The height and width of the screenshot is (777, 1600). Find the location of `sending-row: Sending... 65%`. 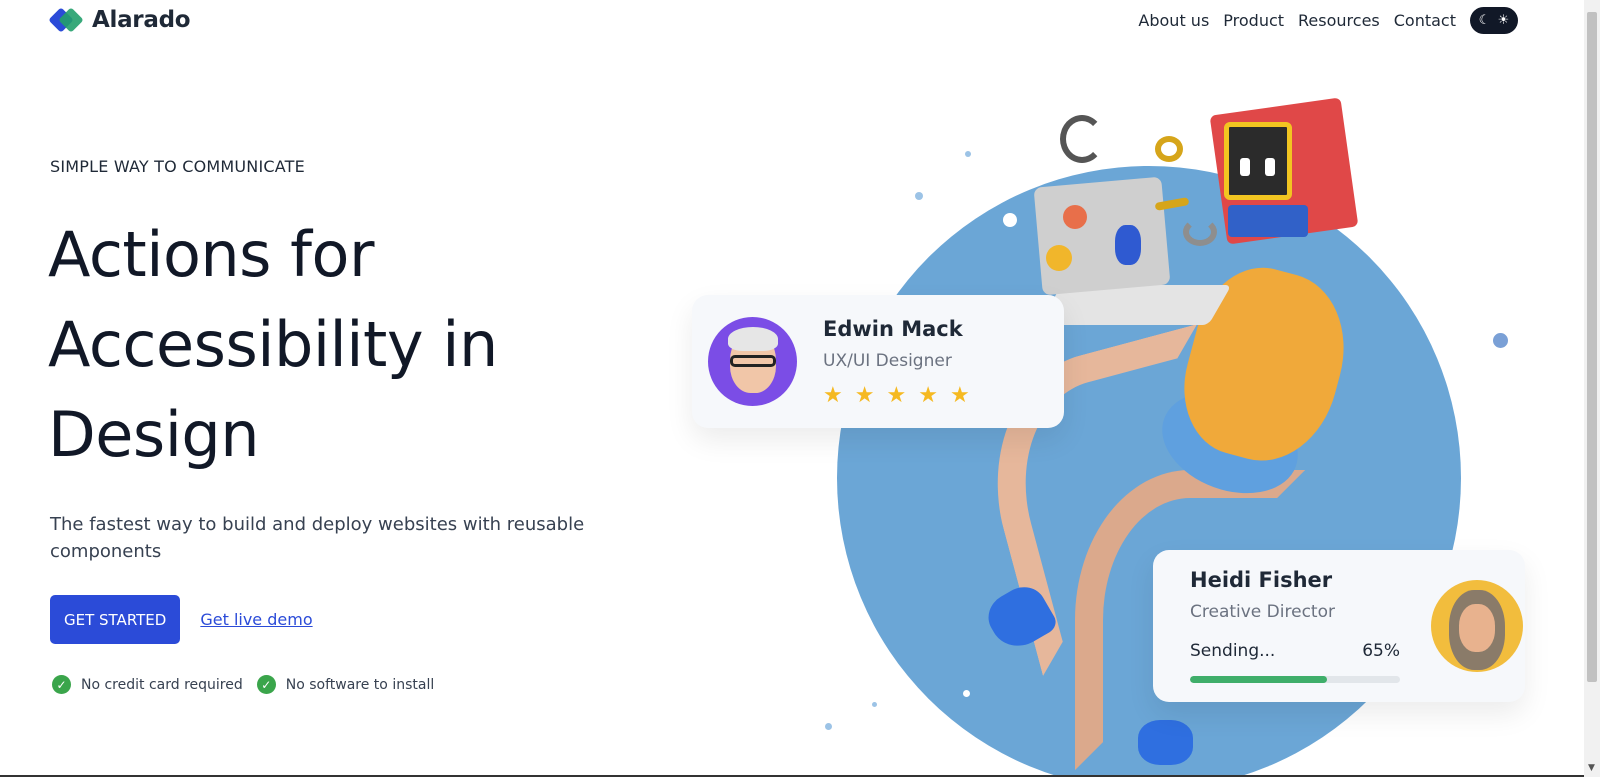

sending-row: Sending... 65% is located at coordinates (1295, 651).